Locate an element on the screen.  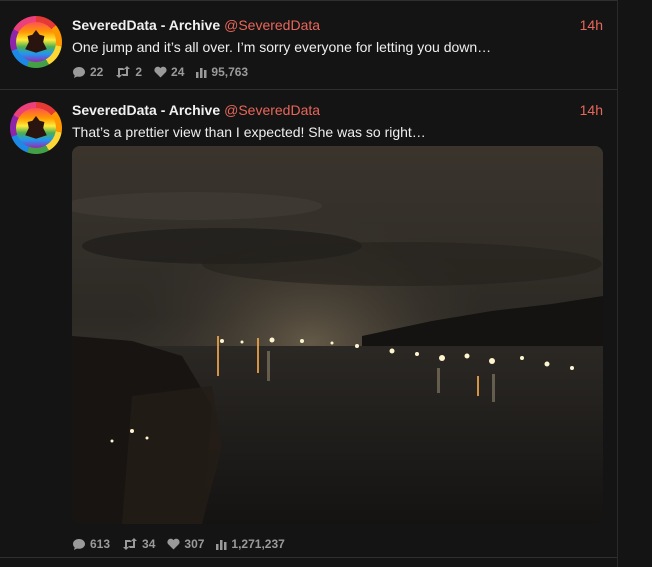
view-count: 1,271,237 is located at coordinates (258, 544).